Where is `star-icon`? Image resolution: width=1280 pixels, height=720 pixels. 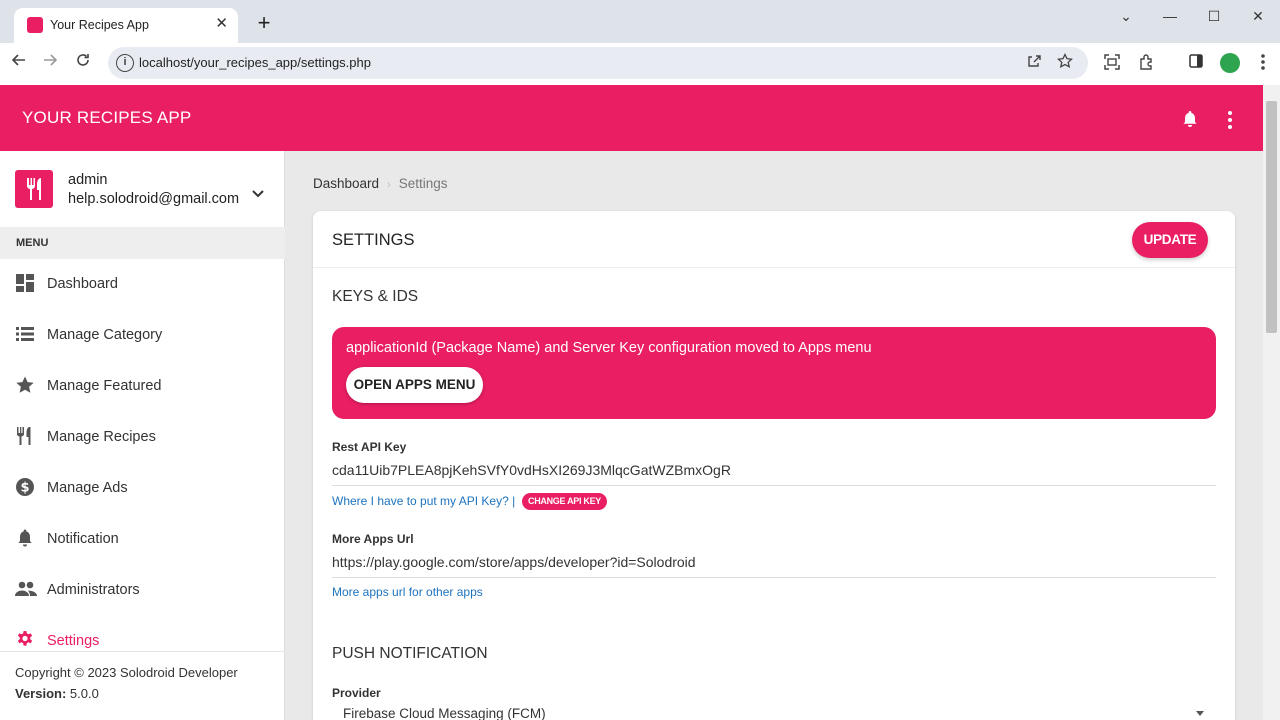
star-icon is located at coordinates (25, 385).